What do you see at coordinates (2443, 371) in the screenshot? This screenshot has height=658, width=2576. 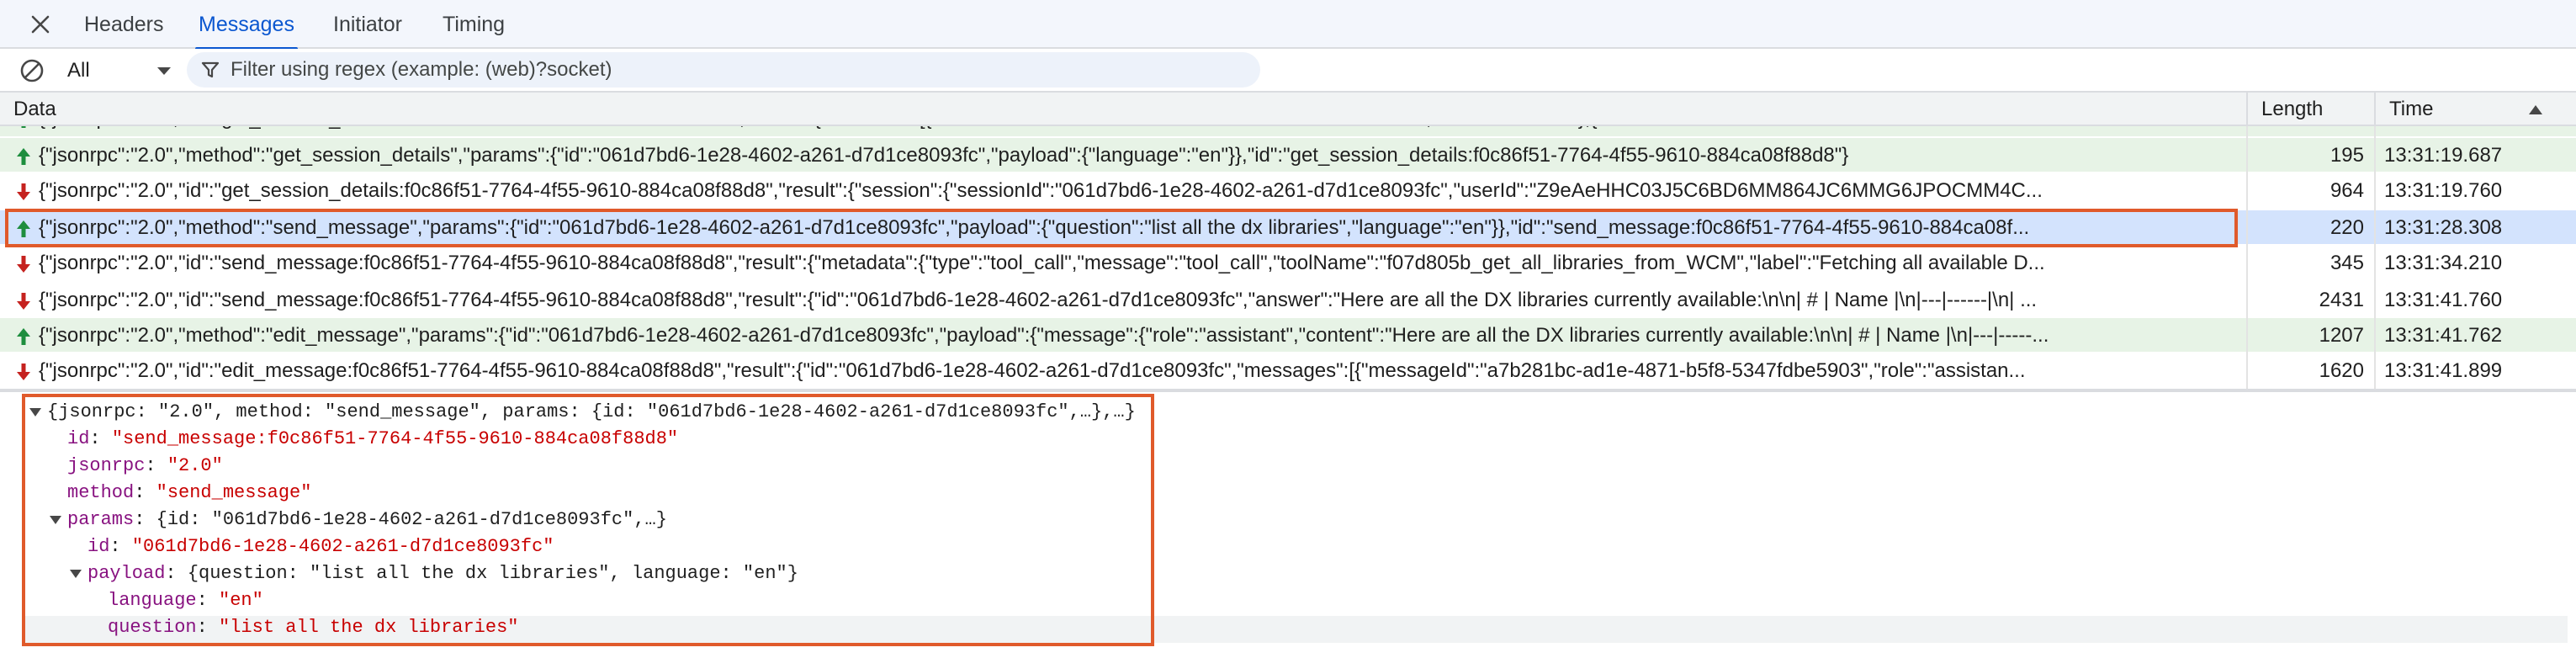 I see `message-time: 13:31:41.899` at bounding box center [2443, 371].